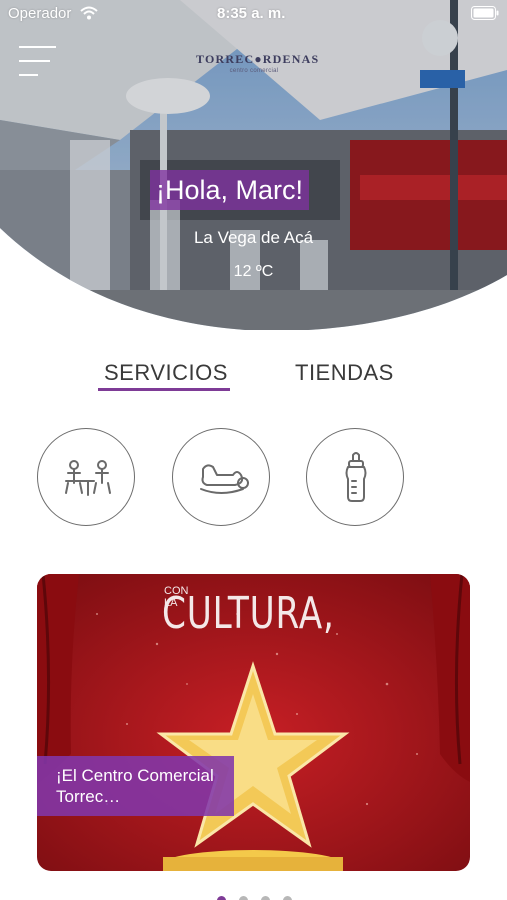  What do you see at coordinates (37, 62) in the screenshot?
I see `hamburger-menu-icon` at bounding box center [37, 62].